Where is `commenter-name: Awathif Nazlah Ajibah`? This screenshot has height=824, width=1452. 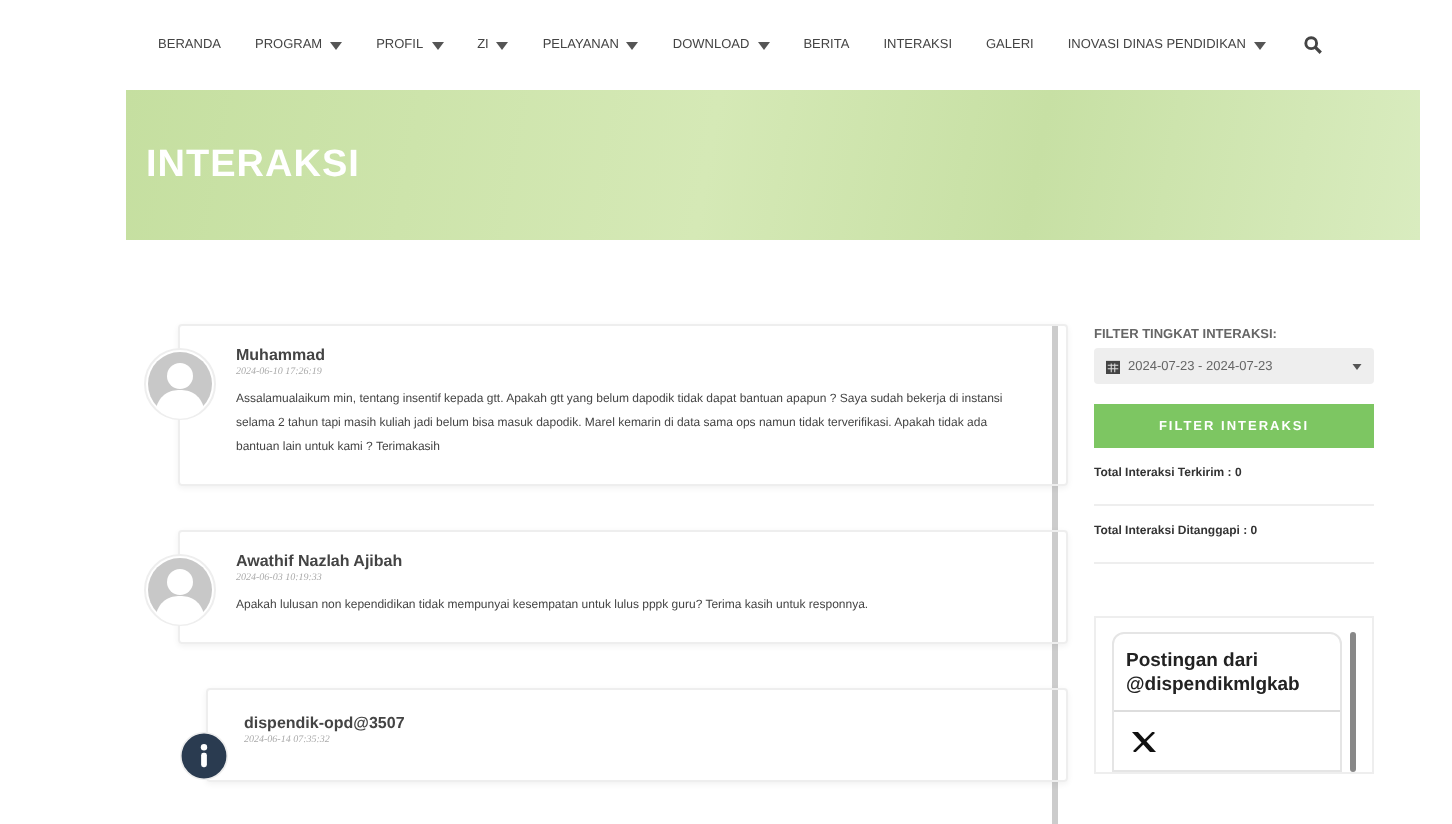 commenter-name: Awathif Nazlah Ajibah is located at coordinates (320, 561).